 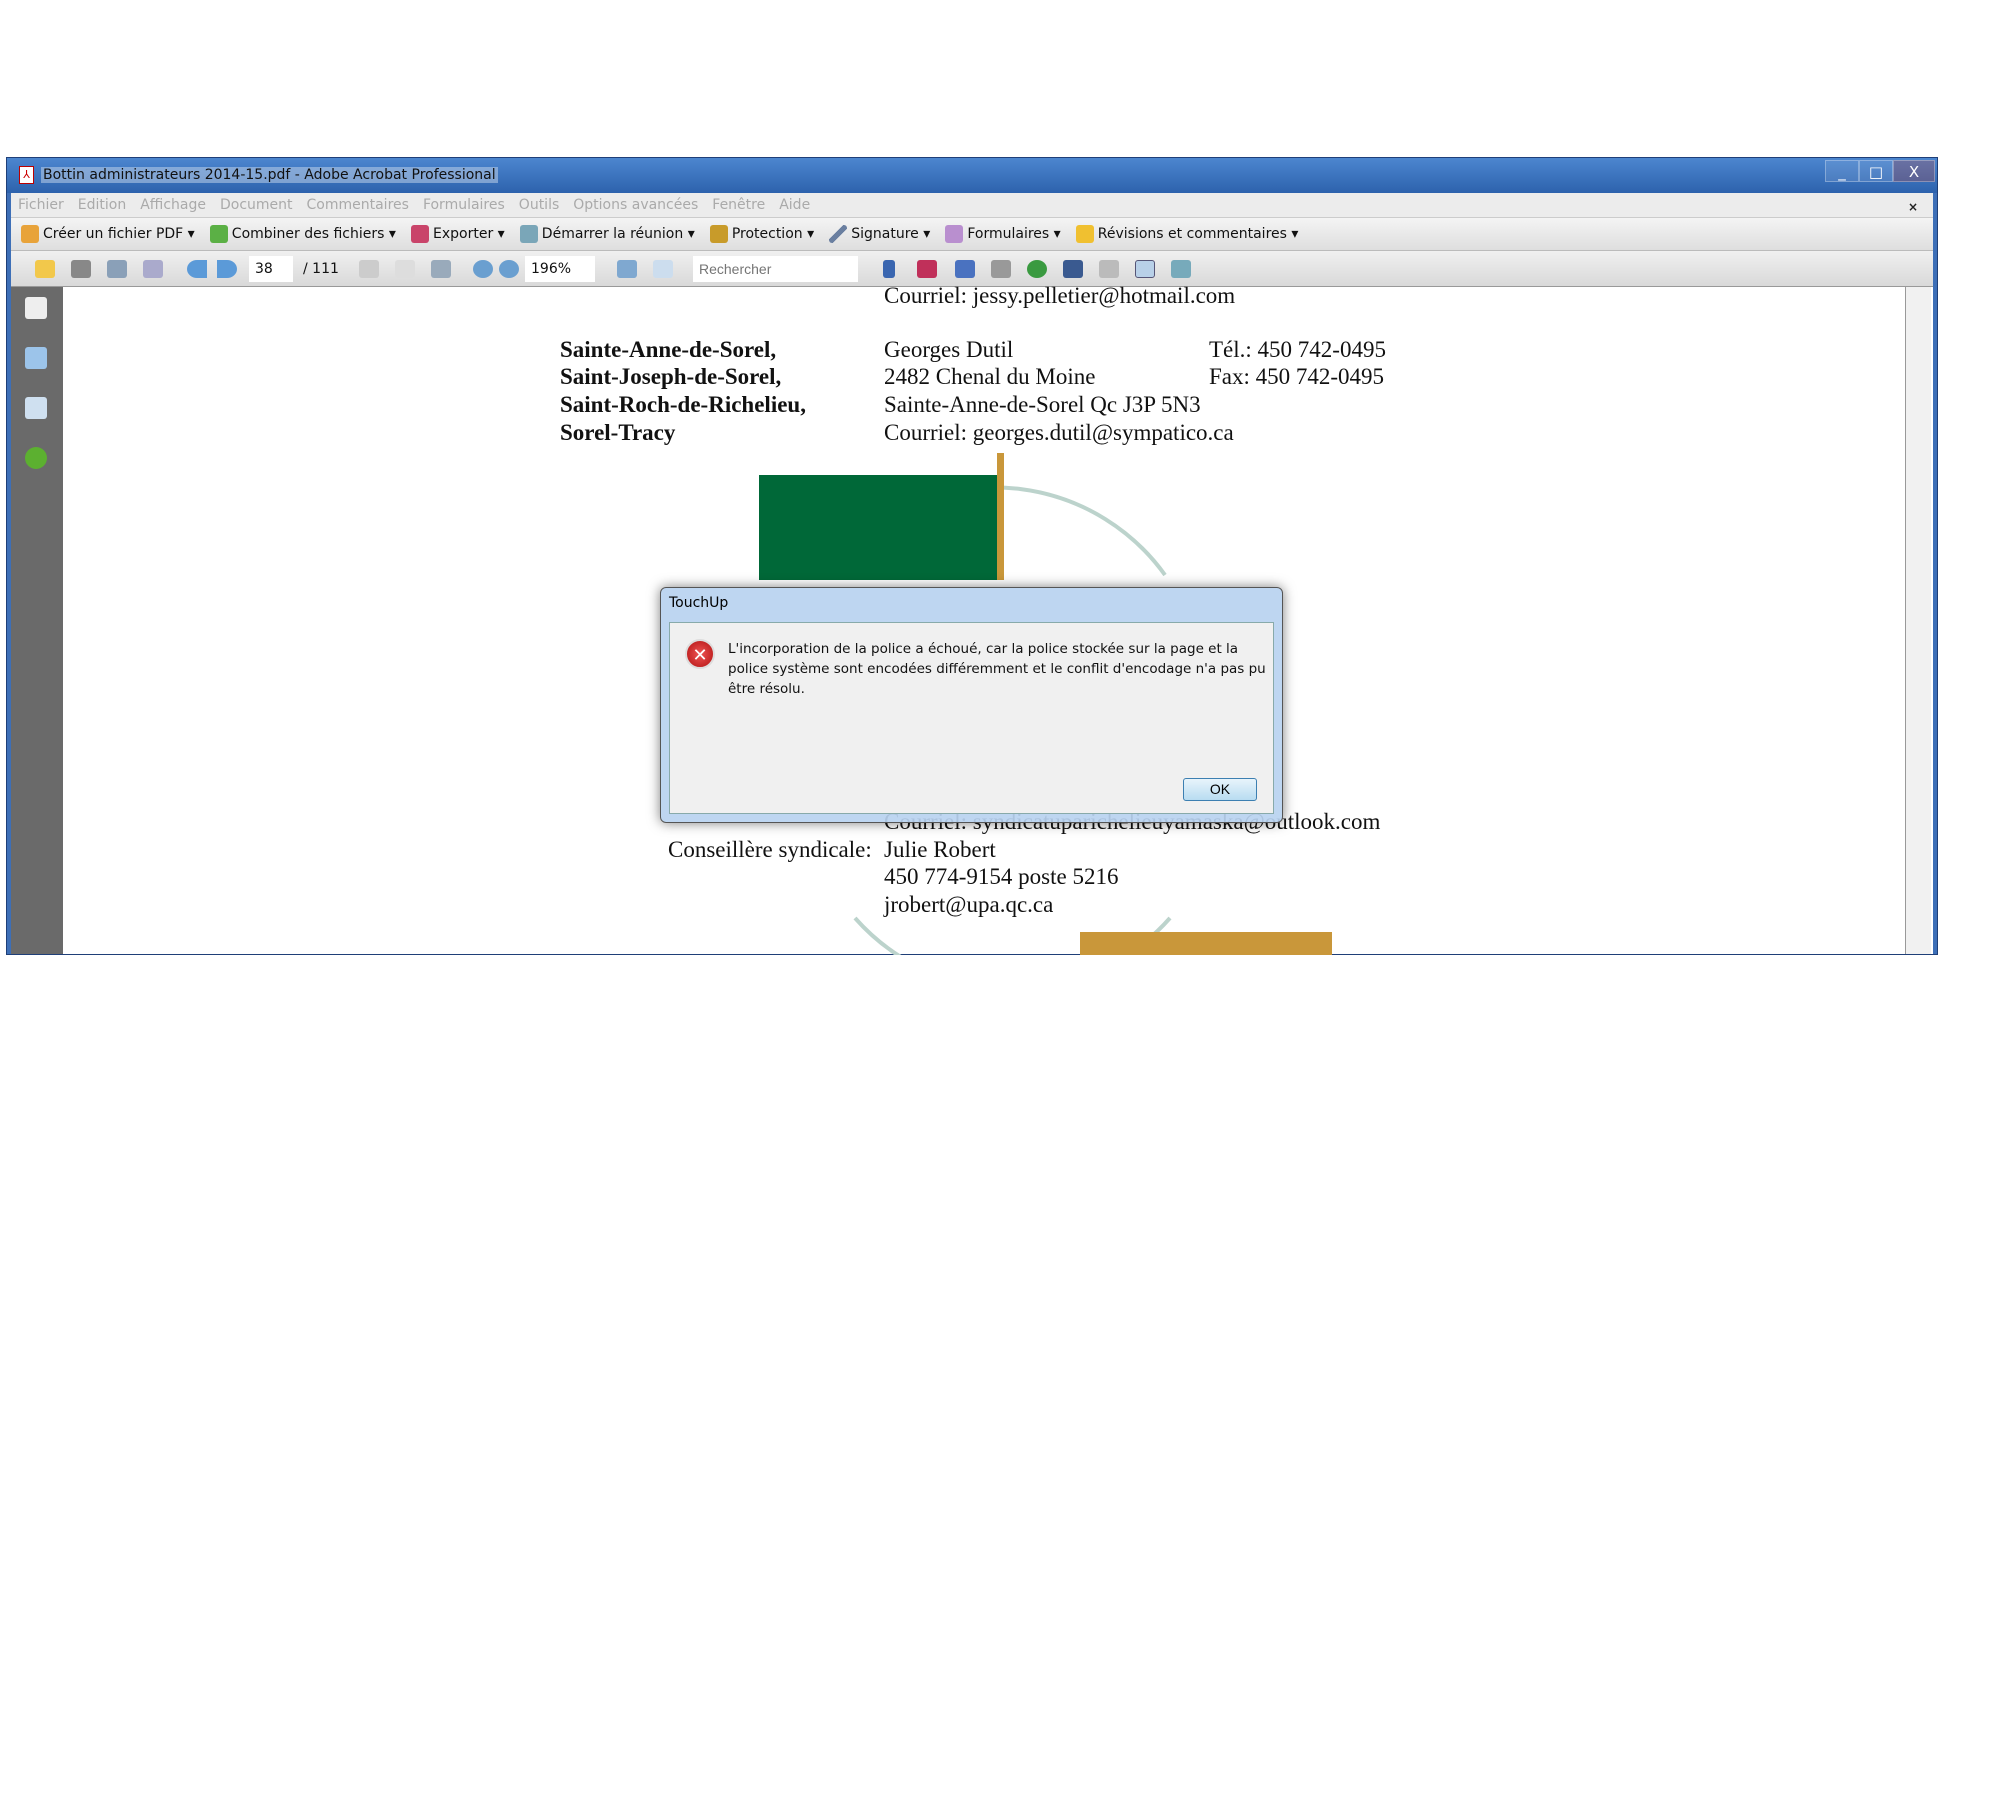 I want to click on doc-contact-line: 2482 Chenal du Moine, so click(x=990, y=376).